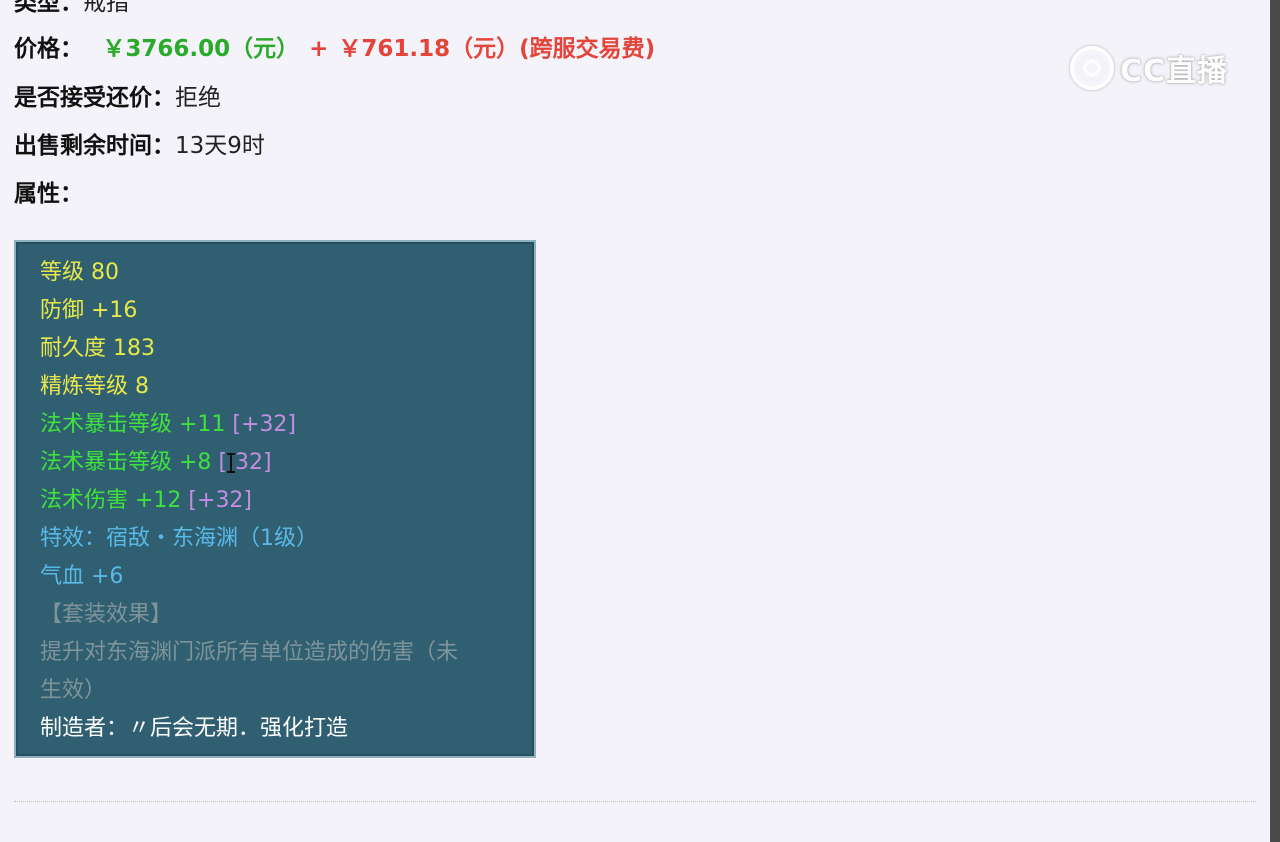 The width and height of the screenshot is (1280, 842). Describe the element at coordinates (253, 462) in the screenshot. I see `attr-spell-crit-2-bonus-rest: 32]` at that location.